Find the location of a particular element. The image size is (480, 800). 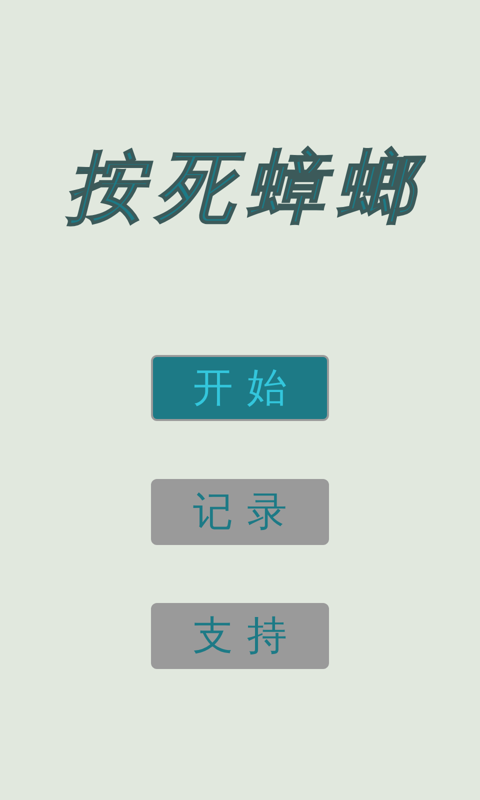

menu-button: 记录 is located at coordinates (240, 512).